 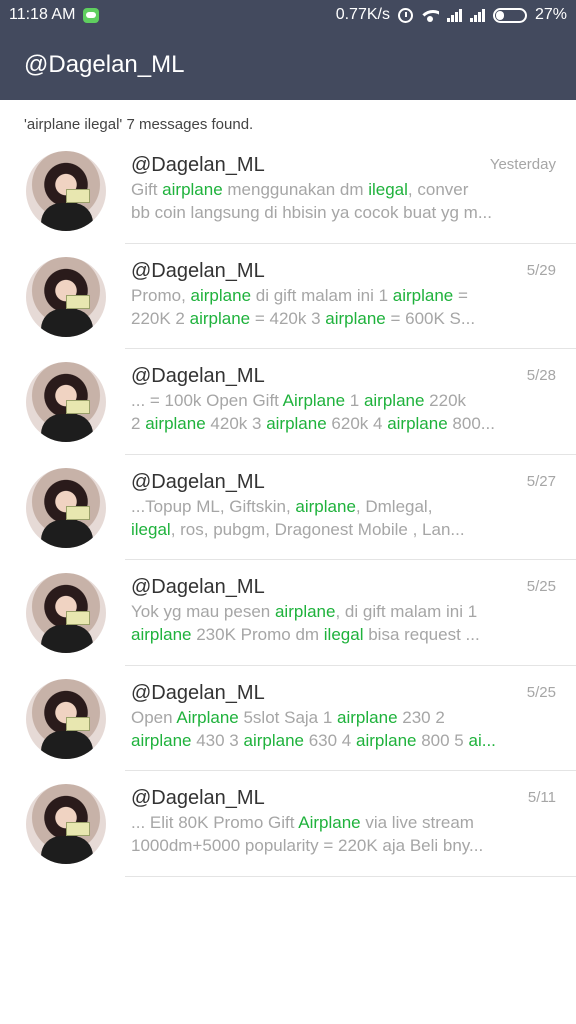 I want to click on page-title: @Dagelan_ML, so click(x=104, y=64).